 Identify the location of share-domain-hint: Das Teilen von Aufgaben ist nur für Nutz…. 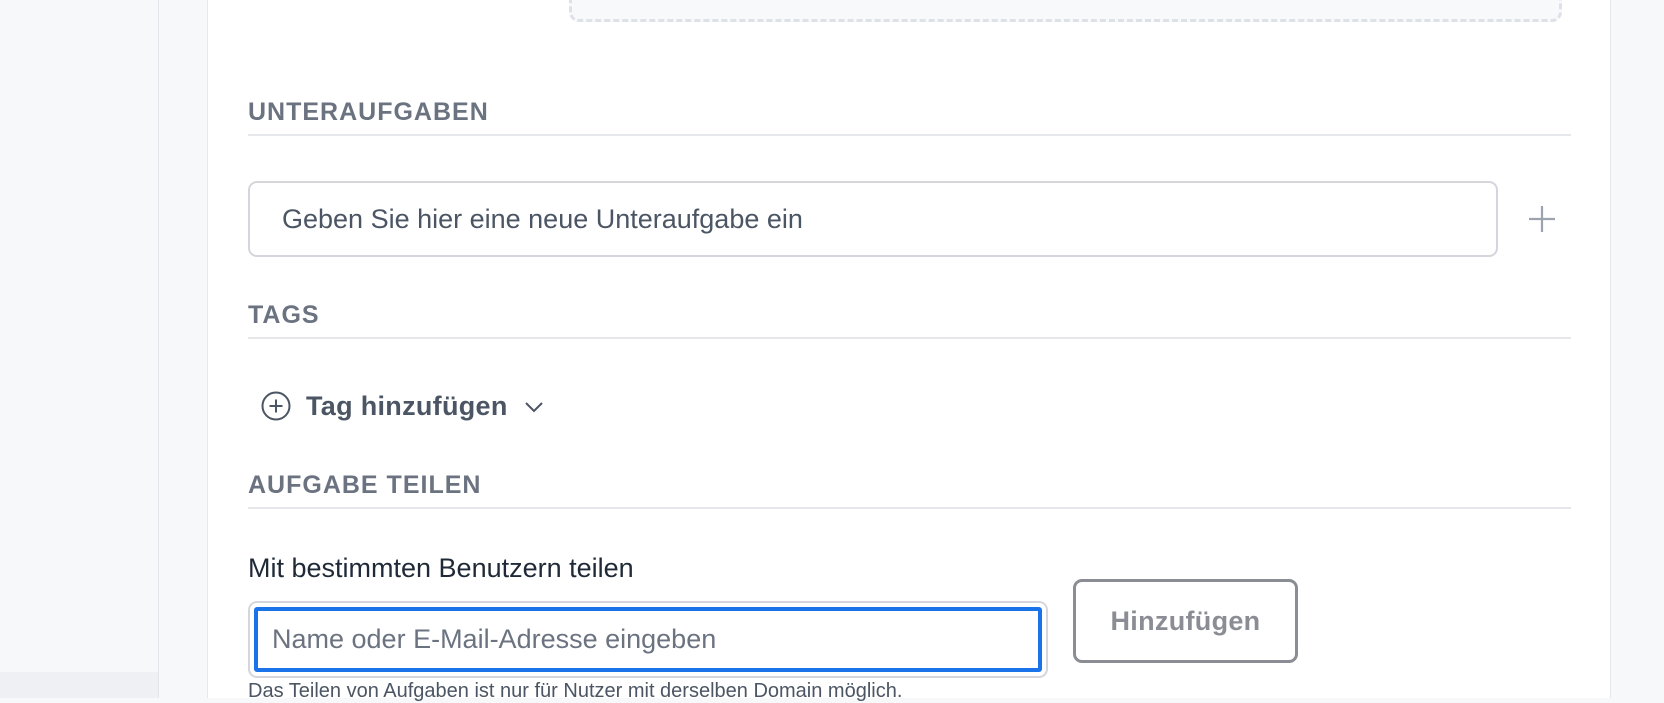
(575, 691).